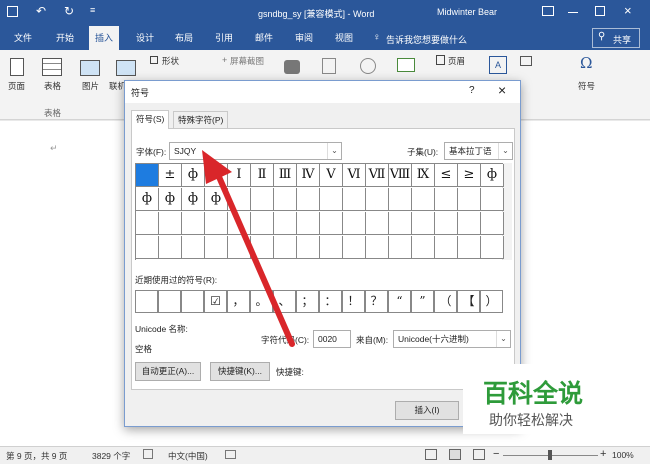  Describe the element at coordinates (330, 301) in the screenshot. I see `recent-symbol-cell: ：` at that location.